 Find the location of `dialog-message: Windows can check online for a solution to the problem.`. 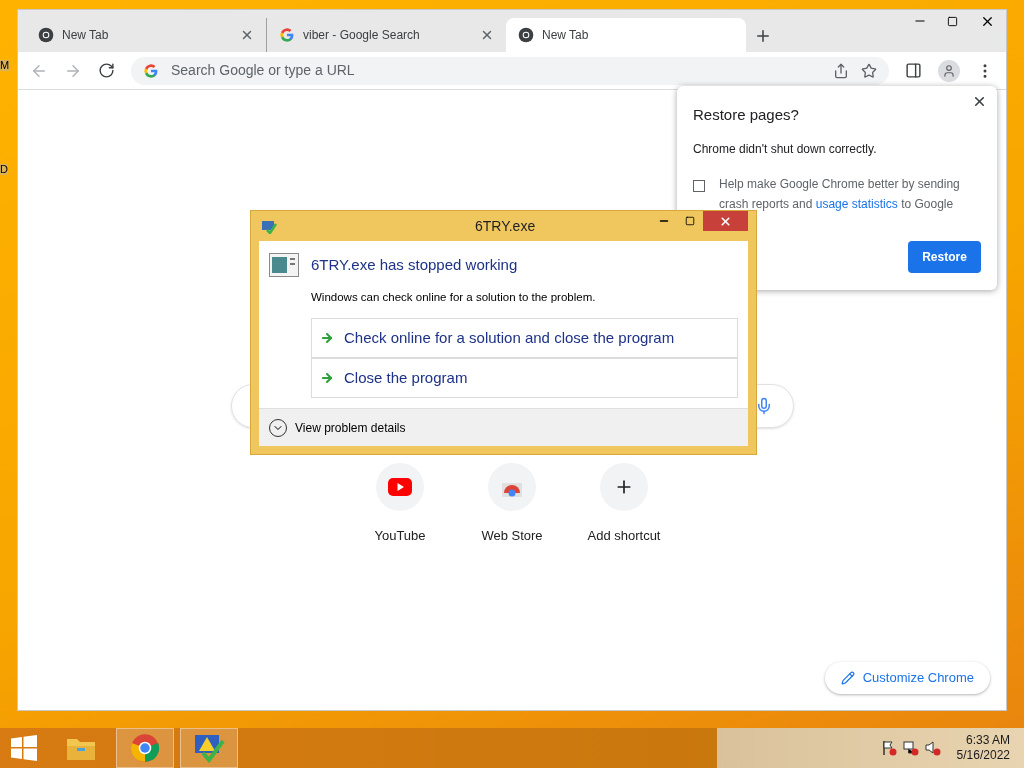

dialog-message: Windows can check online for a solution to the problem. is located at coordinates (454, 297).